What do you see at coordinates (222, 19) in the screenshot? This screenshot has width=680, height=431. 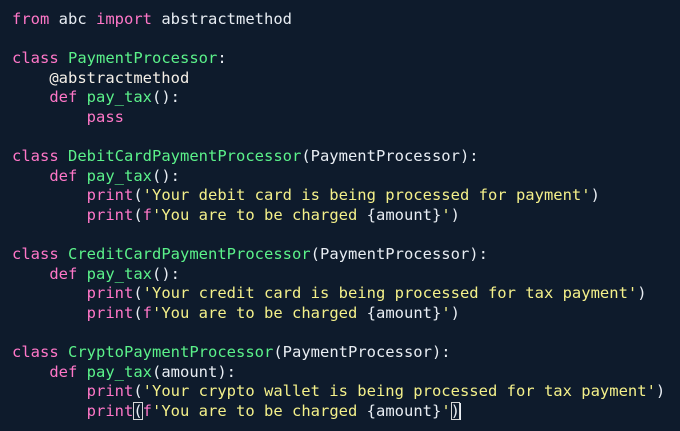 I see `code-token: abstractmethod` at bounding box center [222, 19].